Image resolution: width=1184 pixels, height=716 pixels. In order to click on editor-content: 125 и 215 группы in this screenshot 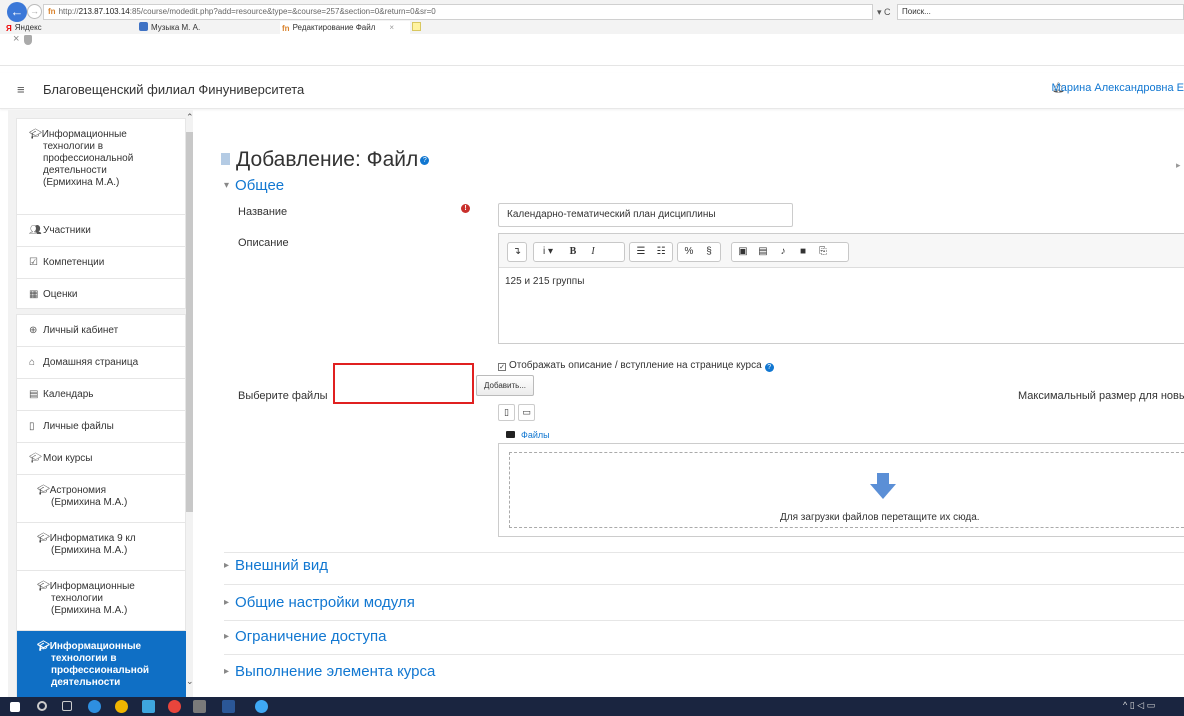, I will do `click(544, 281)`.